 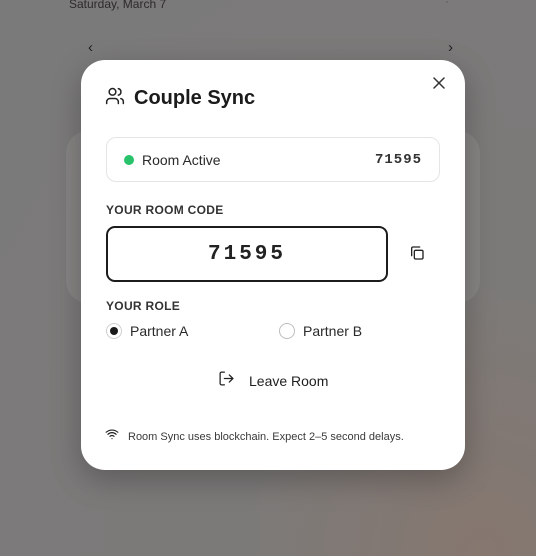 I want to click on leave-room-label: Leave Room, so click(x=289, y=381).